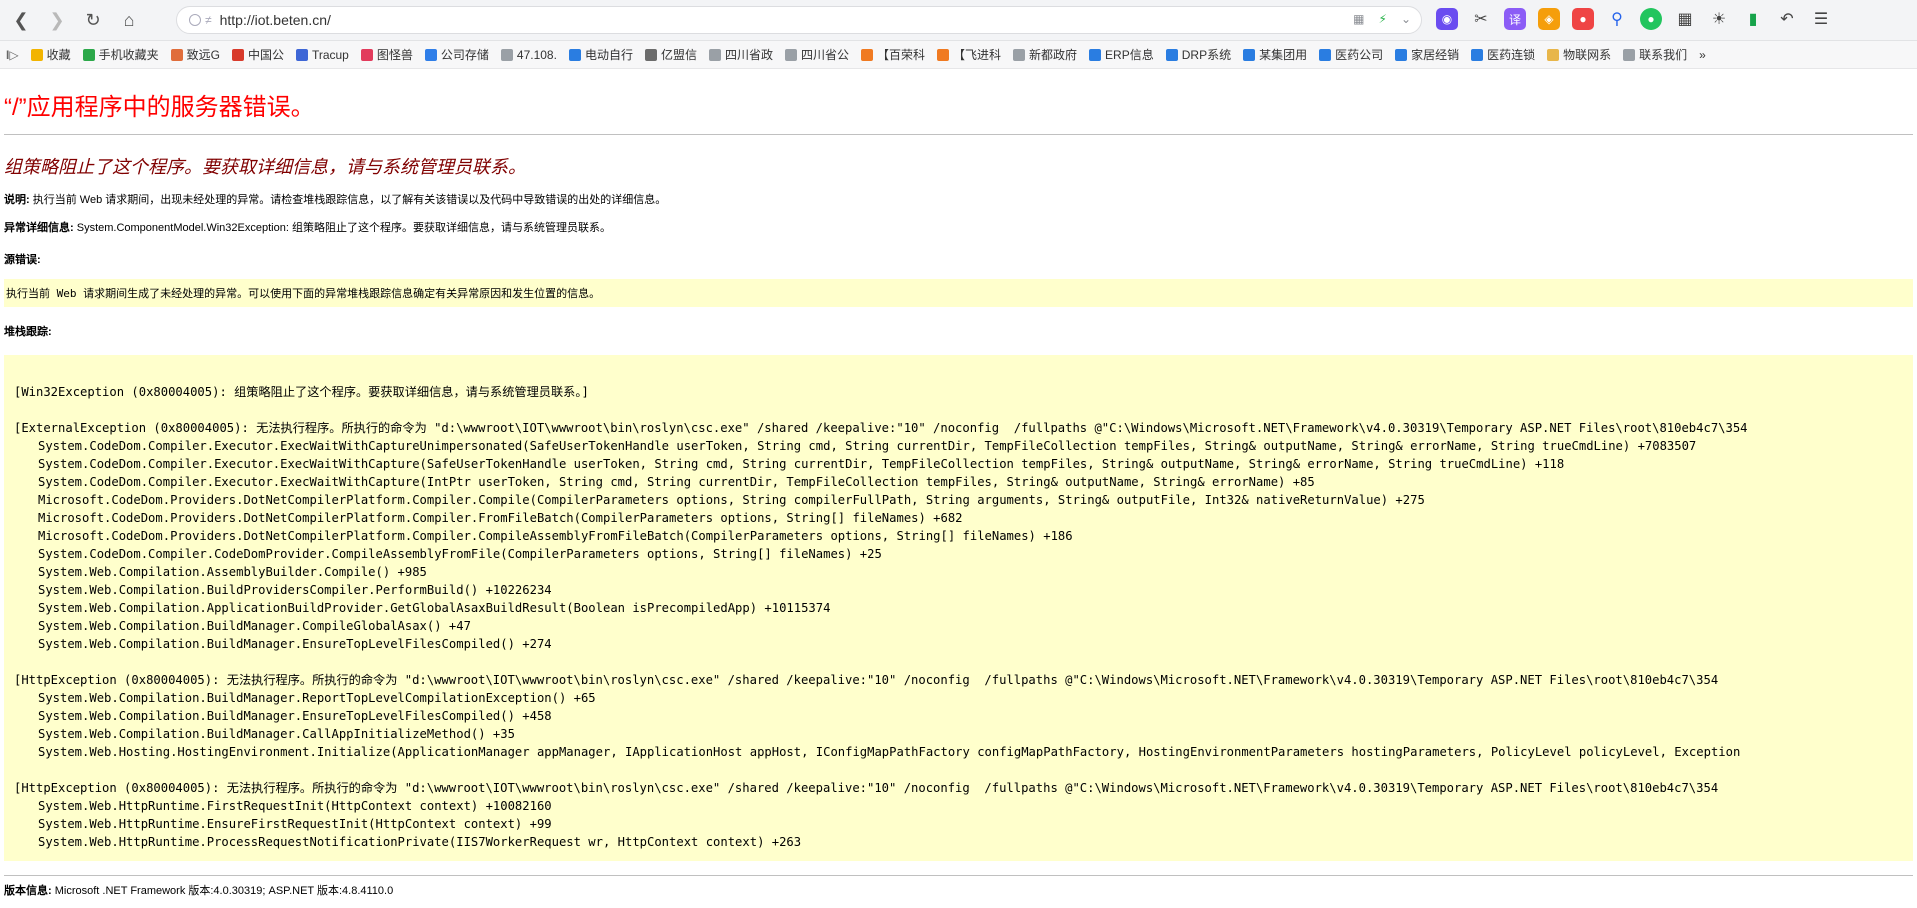 The image size is (1917, 908). I want to click on bookmark-item: 家居经销, so click(1427, 54).